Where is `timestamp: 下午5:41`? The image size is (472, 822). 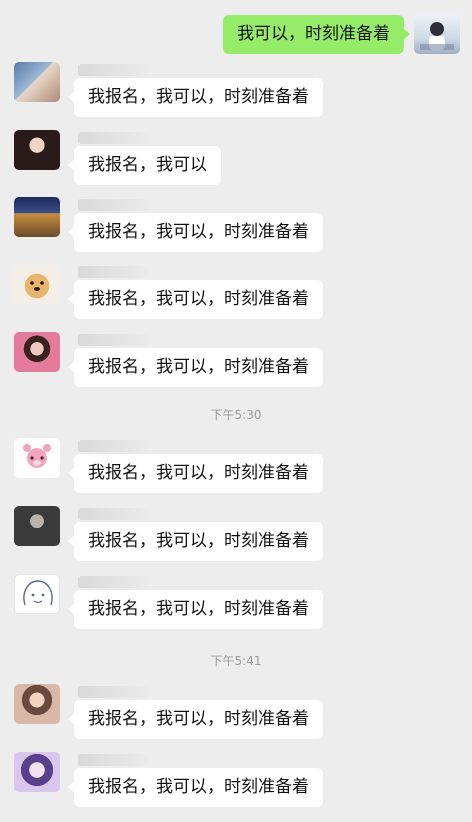
timestamp: 下午5:41 is located at coordinates (236, 661).